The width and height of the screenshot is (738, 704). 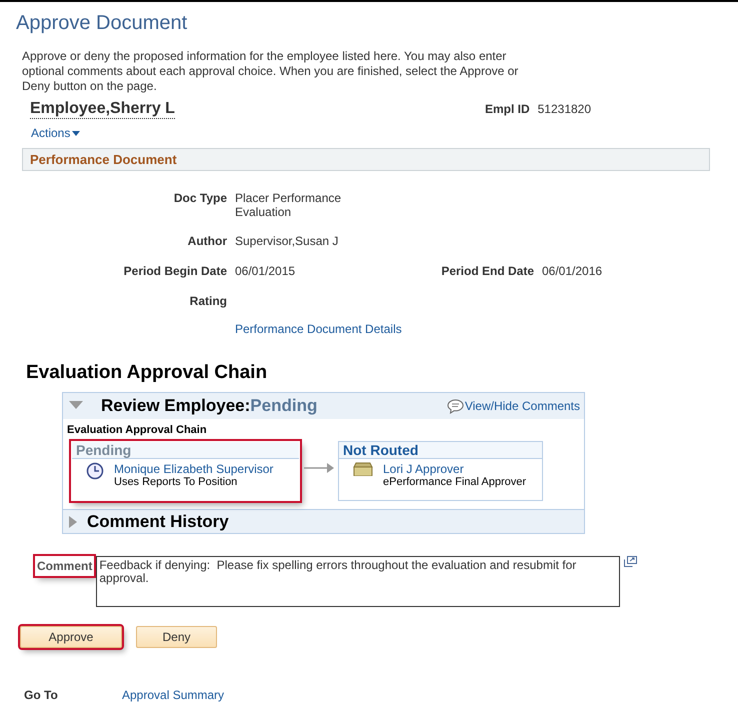 What do you see at coordinates (55, 133) in the screenshot?
I see `actions-menu: Actions` at bounding box center [55, 133].